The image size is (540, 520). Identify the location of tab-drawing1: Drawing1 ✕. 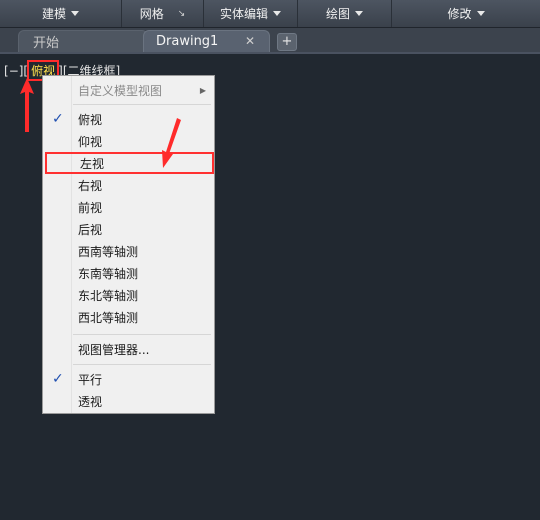
(206, 41).